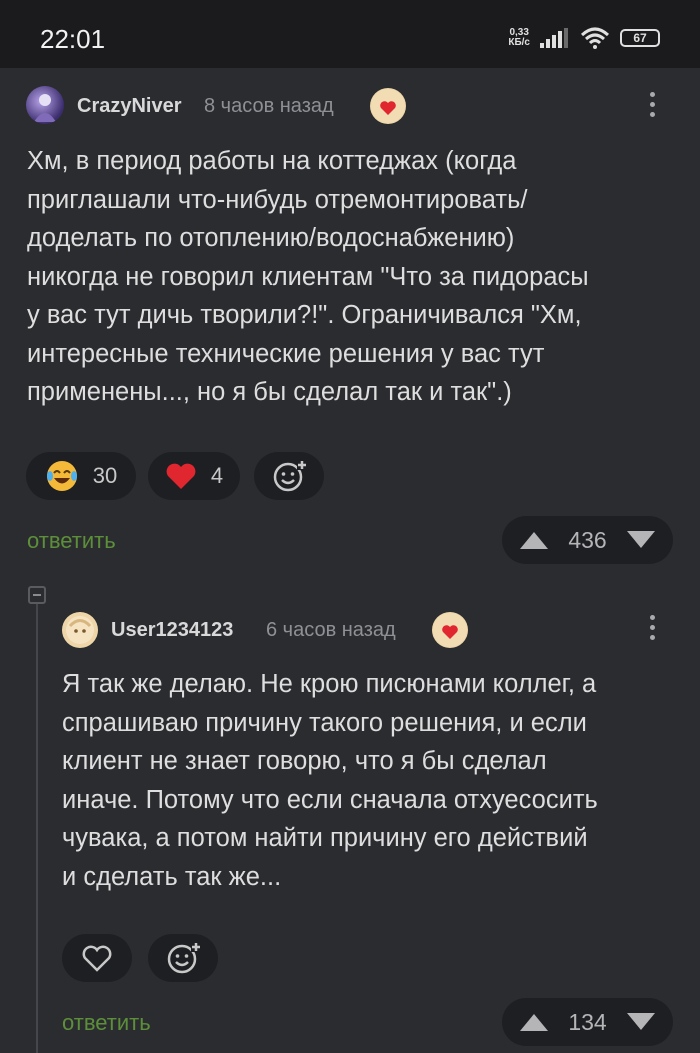 The height and width of the screenshot is (1053, 700). What do you see at coordinates (217, 475) in the screenshot?
I see `reaction-count: 4` at bounding box center [217, 475].